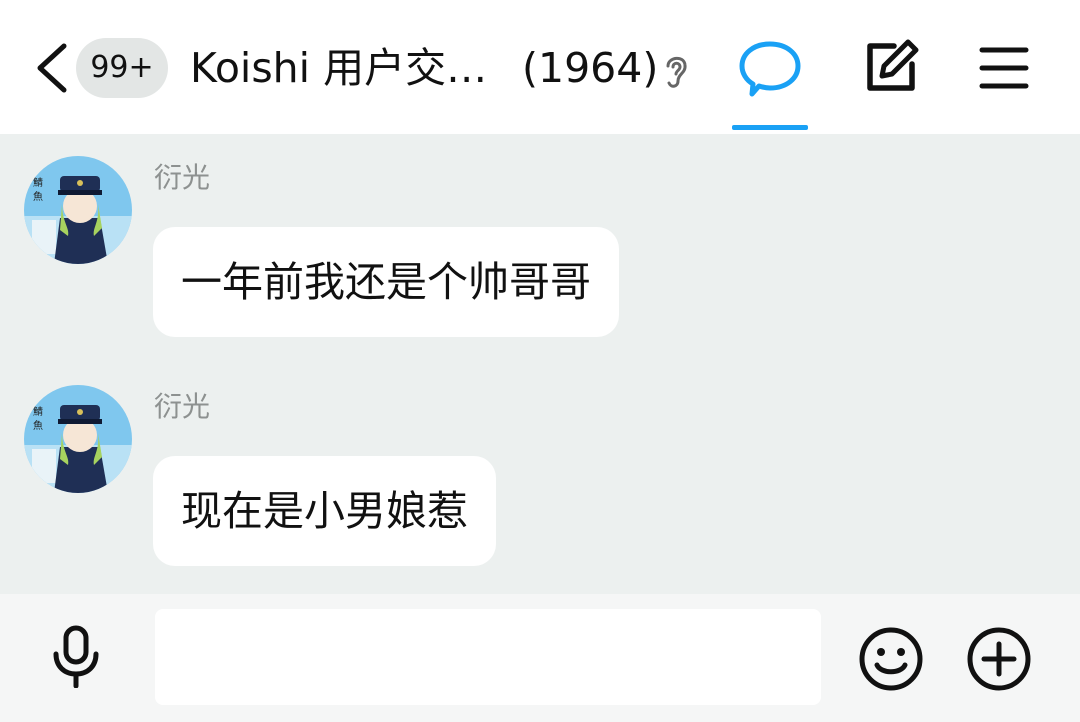  Describe the element at coordinates (324, 511) in the screenshot. I see `message-bubble: 现在是小男娘惹` at that location.